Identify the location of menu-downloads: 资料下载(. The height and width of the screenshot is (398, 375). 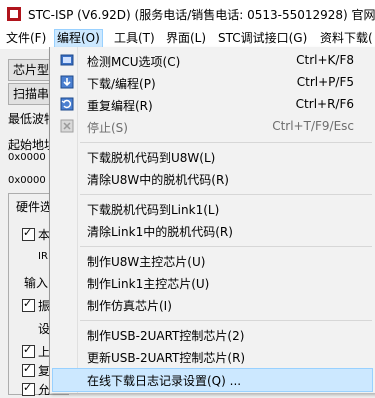
(346, 38).